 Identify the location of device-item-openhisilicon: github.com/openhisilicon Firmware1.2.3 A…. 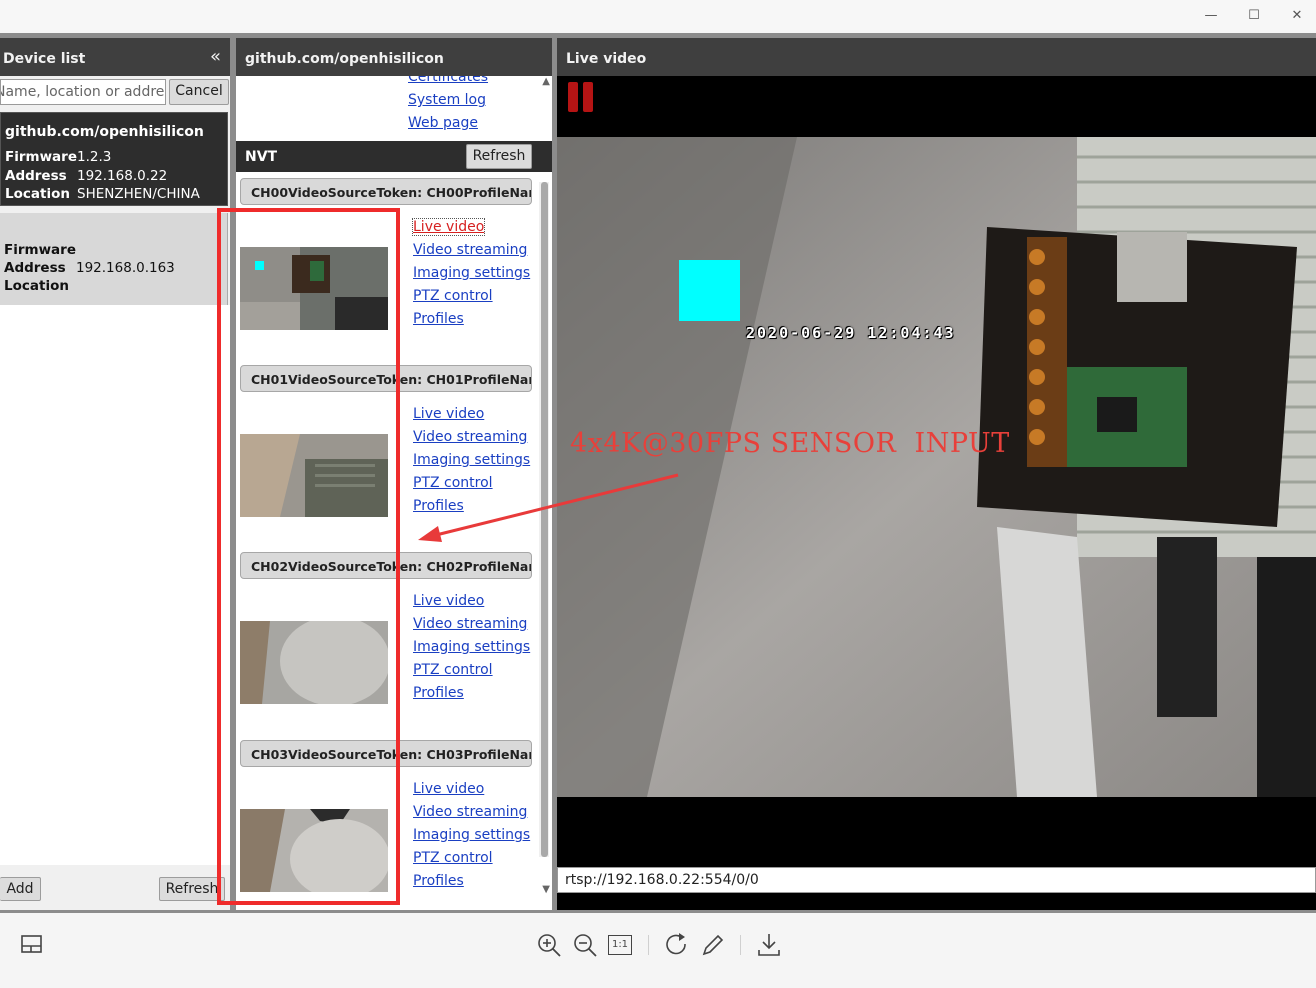
(114, 159).